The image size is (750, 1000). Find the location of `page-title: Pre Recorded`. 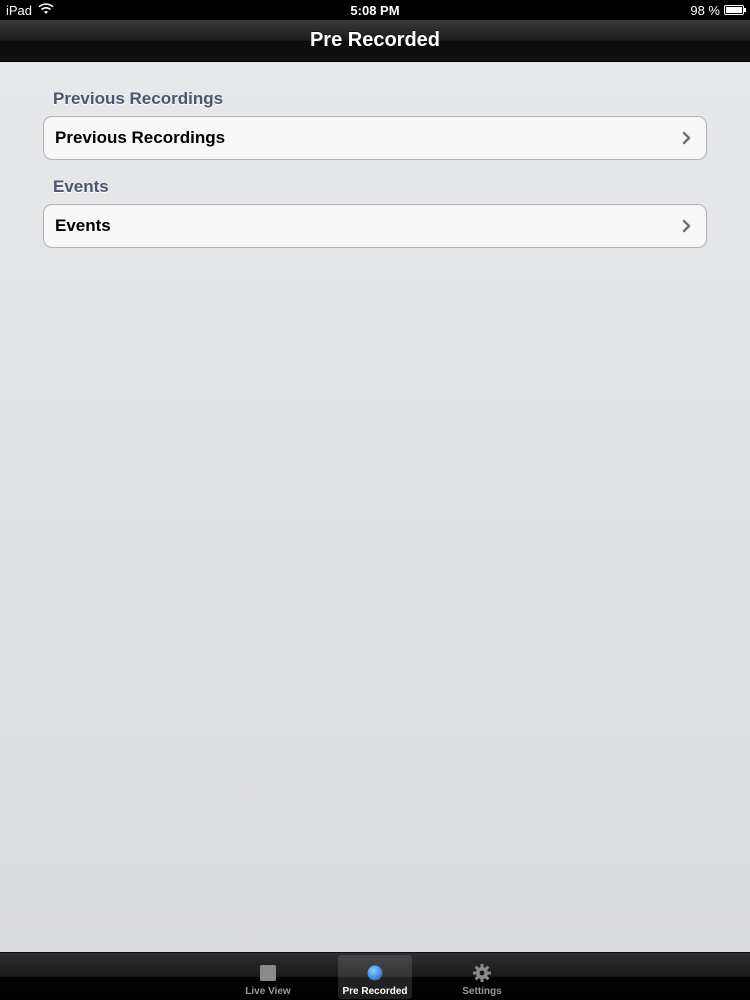

page-title: Pre Recorded is located at coordinates (375, 40).